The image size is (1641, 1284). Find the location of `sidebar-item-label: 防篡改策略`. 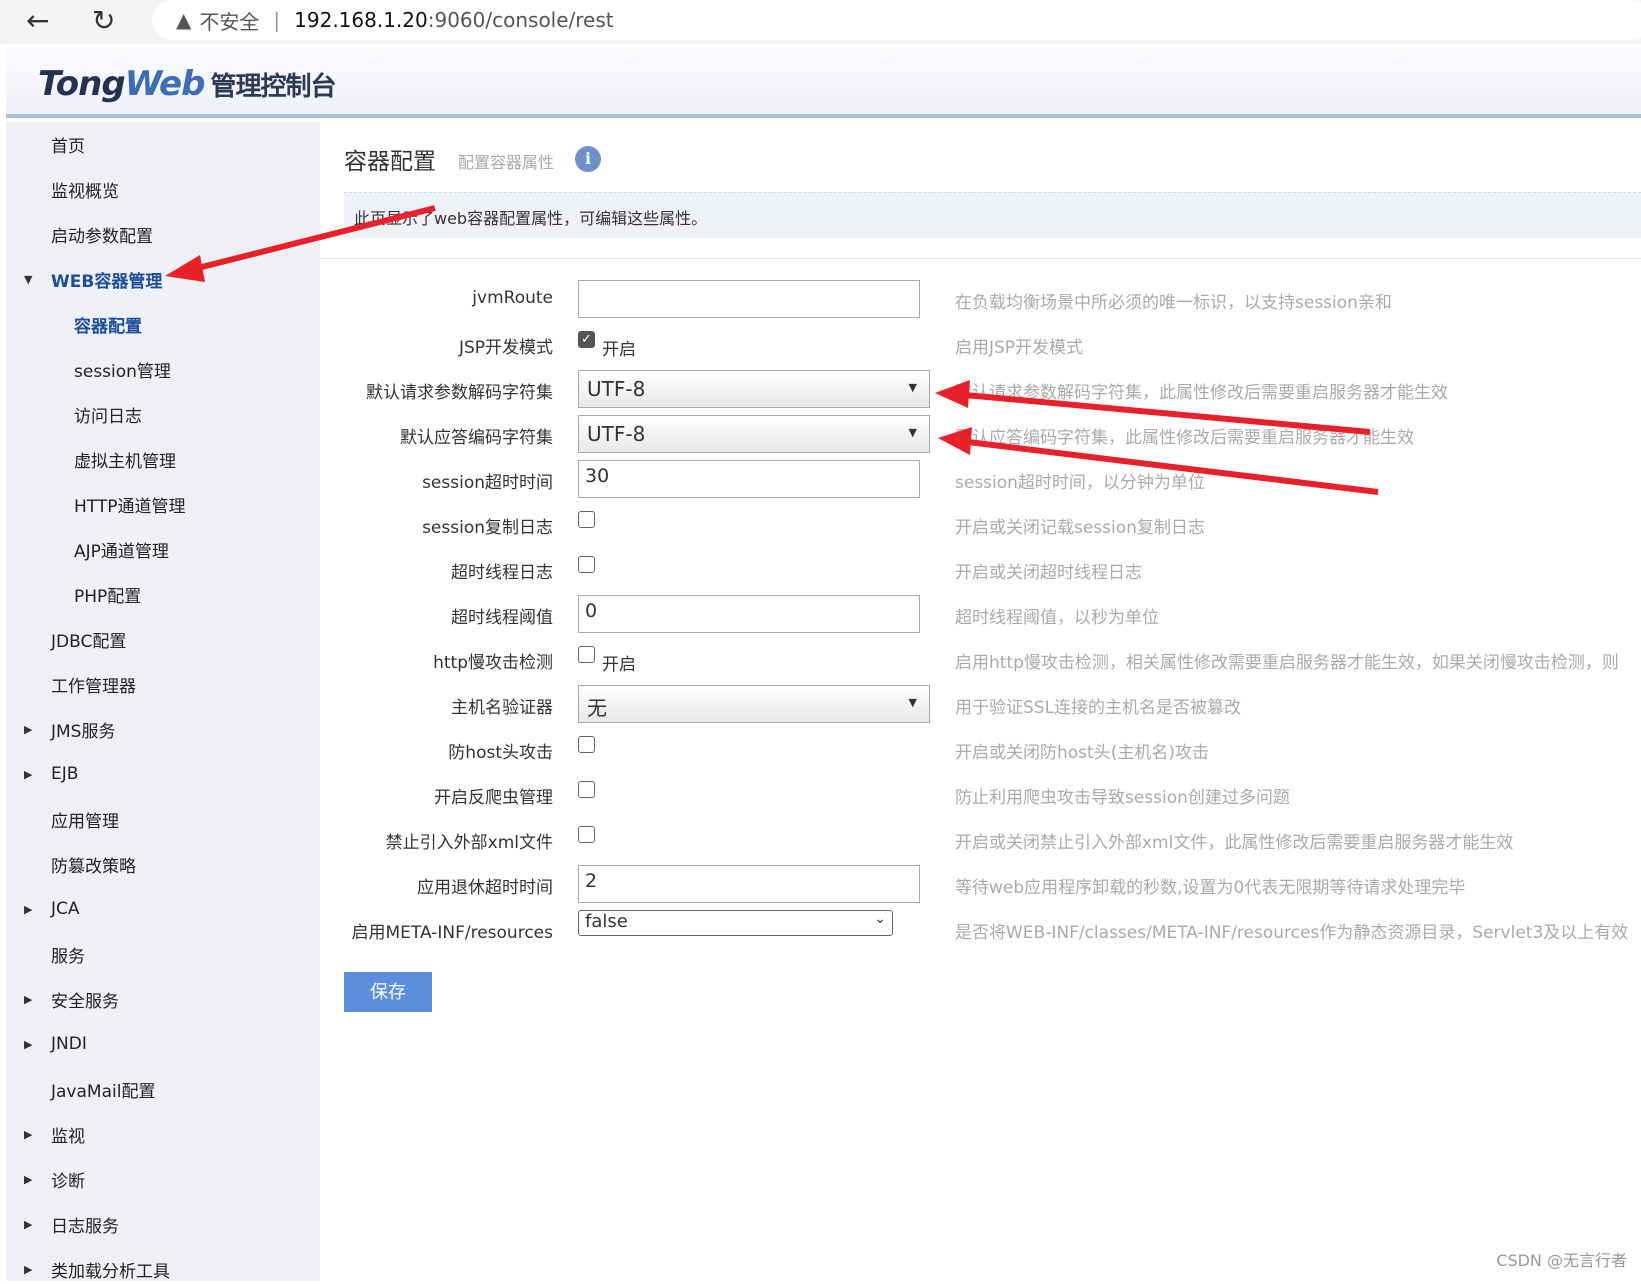

sidebar-item-label: 防篡改策略 is located at coordinates (93, 866).